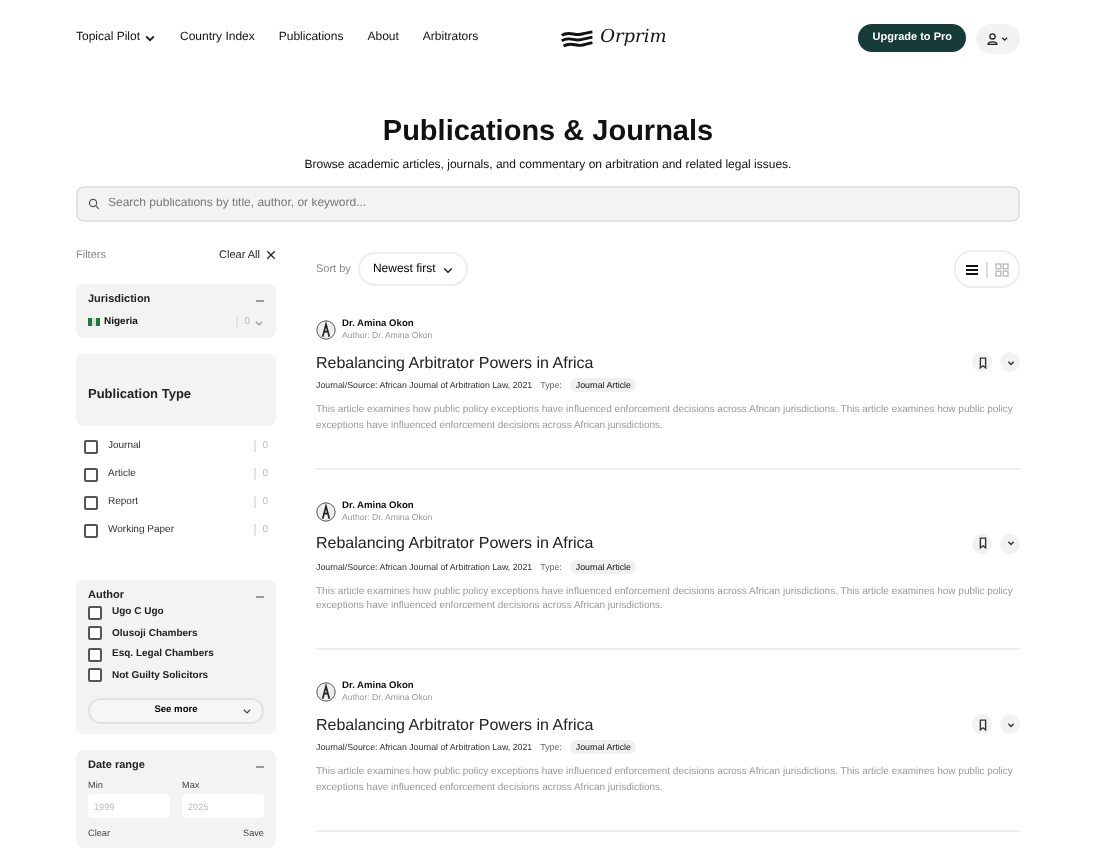 The image size is (1096, 862). Describe the element at coordinates (578, 38) in the screenshot. I see `wave-logo-icon` at that location.